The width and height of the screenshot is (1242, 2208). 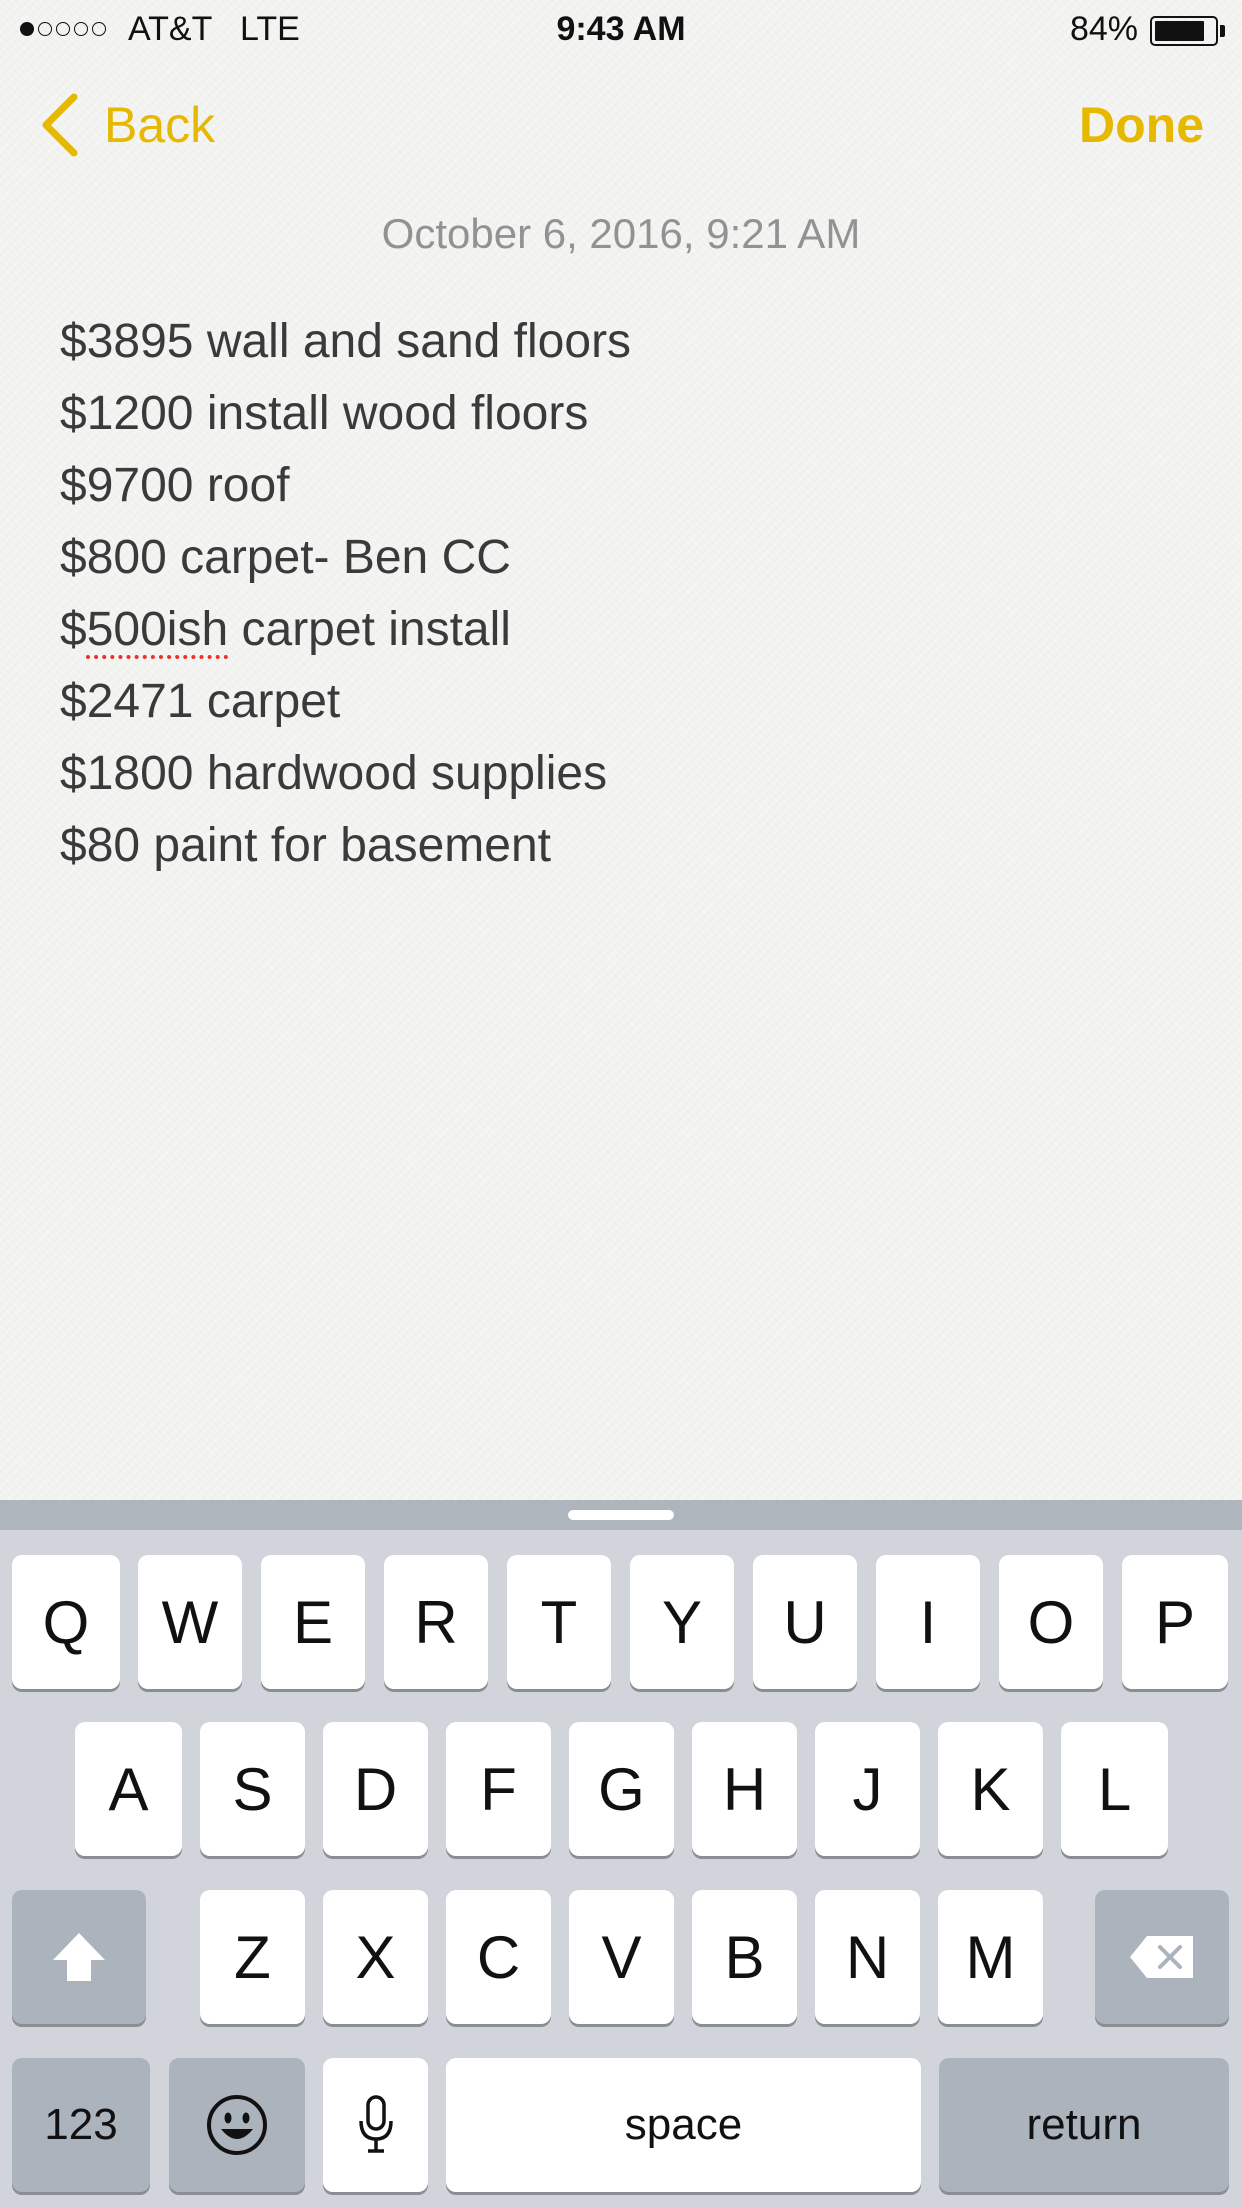 What do you see at coordinates (1141, 125) in the screenshot?
I see `done-button: Done` at bounding box center [1141, 125].